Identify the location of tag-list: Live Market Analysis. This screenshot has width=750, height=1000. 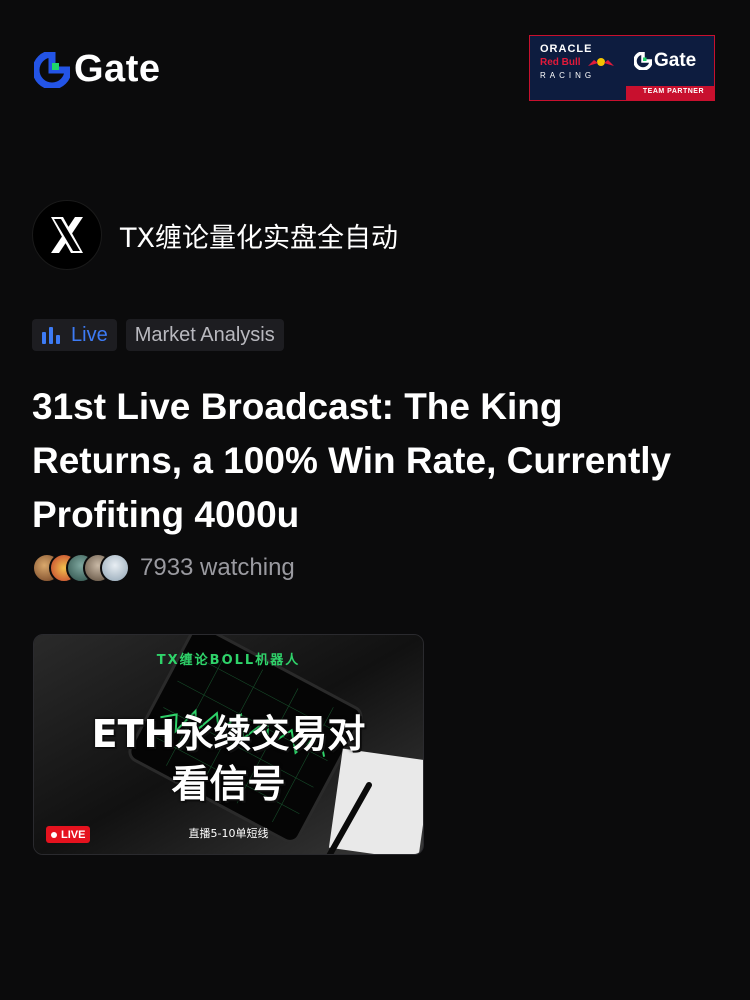
(158, 335).